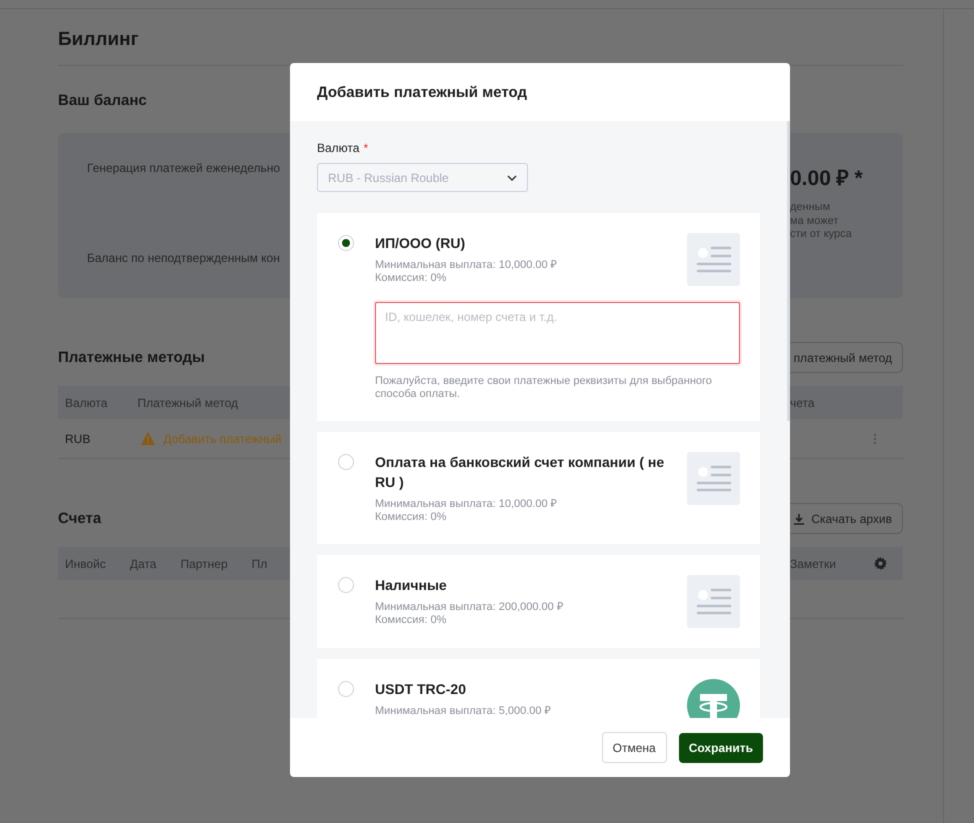 The width and height of the screenshot is (974, 823). Describe the element at coordinates (512, 177) in the screenshot. I see `chevron-down-icon` at that location.